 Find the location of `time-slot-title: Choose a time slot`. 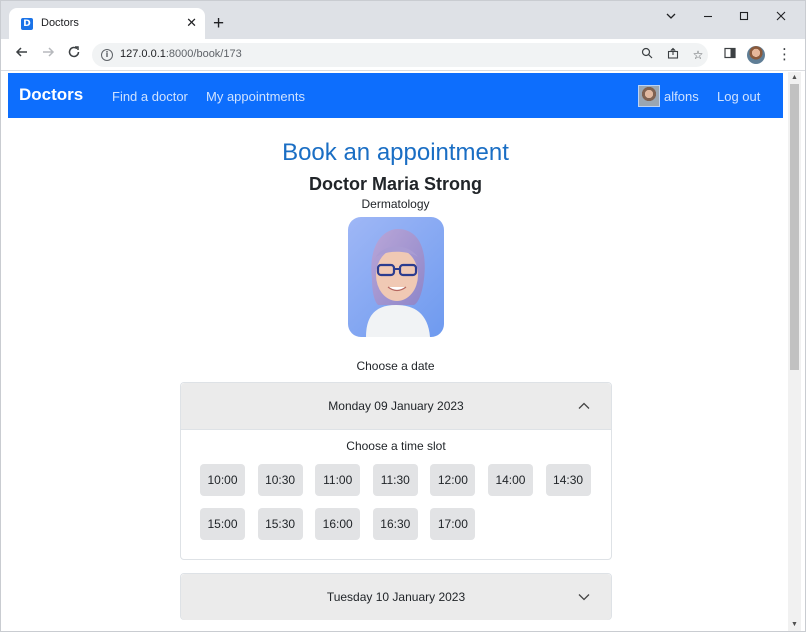

time-slot-title: Choose a time slot is located at coordinates (396, 446).